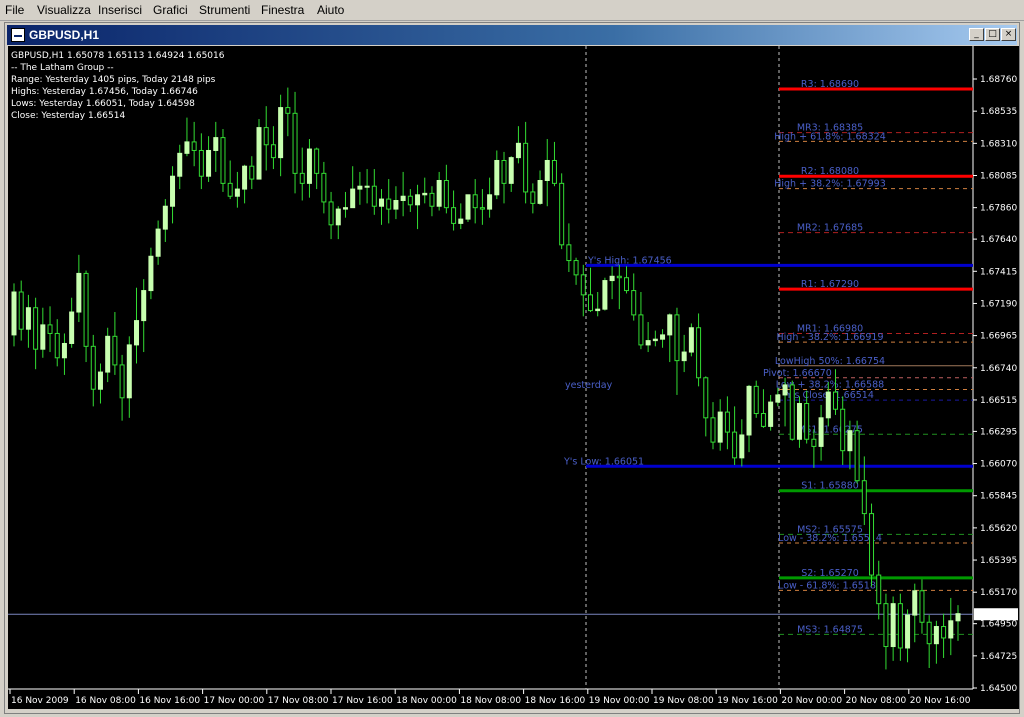 The height and width of the screenshot is (717, 1024). What do you see at coordinates (512, 35) in the screenshot?
I see `window-title-bar: GBPUSD,H1 _ □ ×` at bounding box center [512, 35].